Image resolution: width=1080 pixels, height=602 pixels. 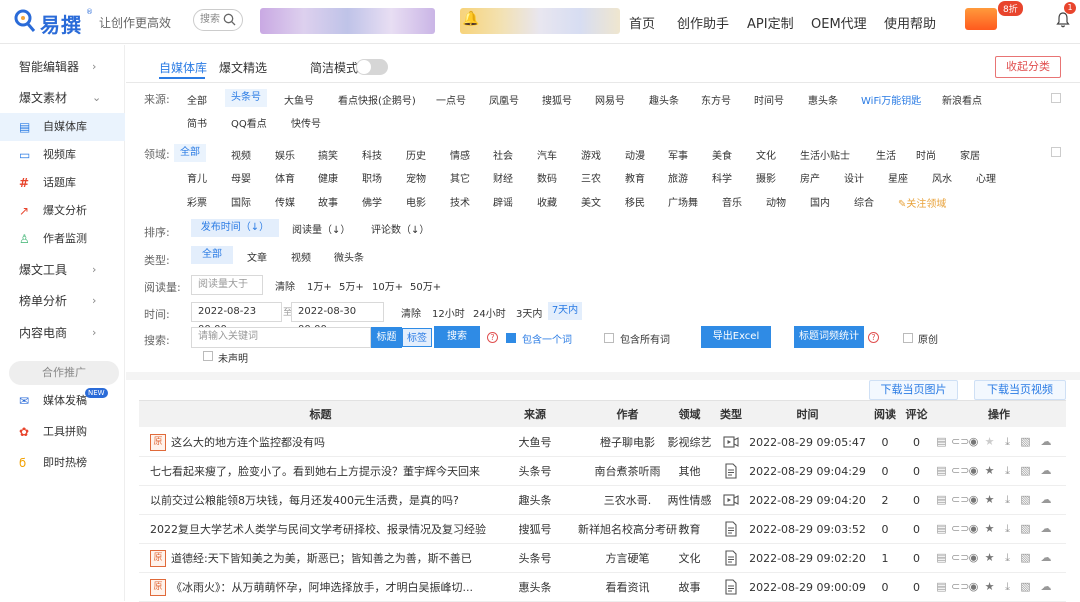 What do you see at coordinates (820, 201) in the screenshot?
I see `filter-option: 国内` at bounding box center [820, 201].